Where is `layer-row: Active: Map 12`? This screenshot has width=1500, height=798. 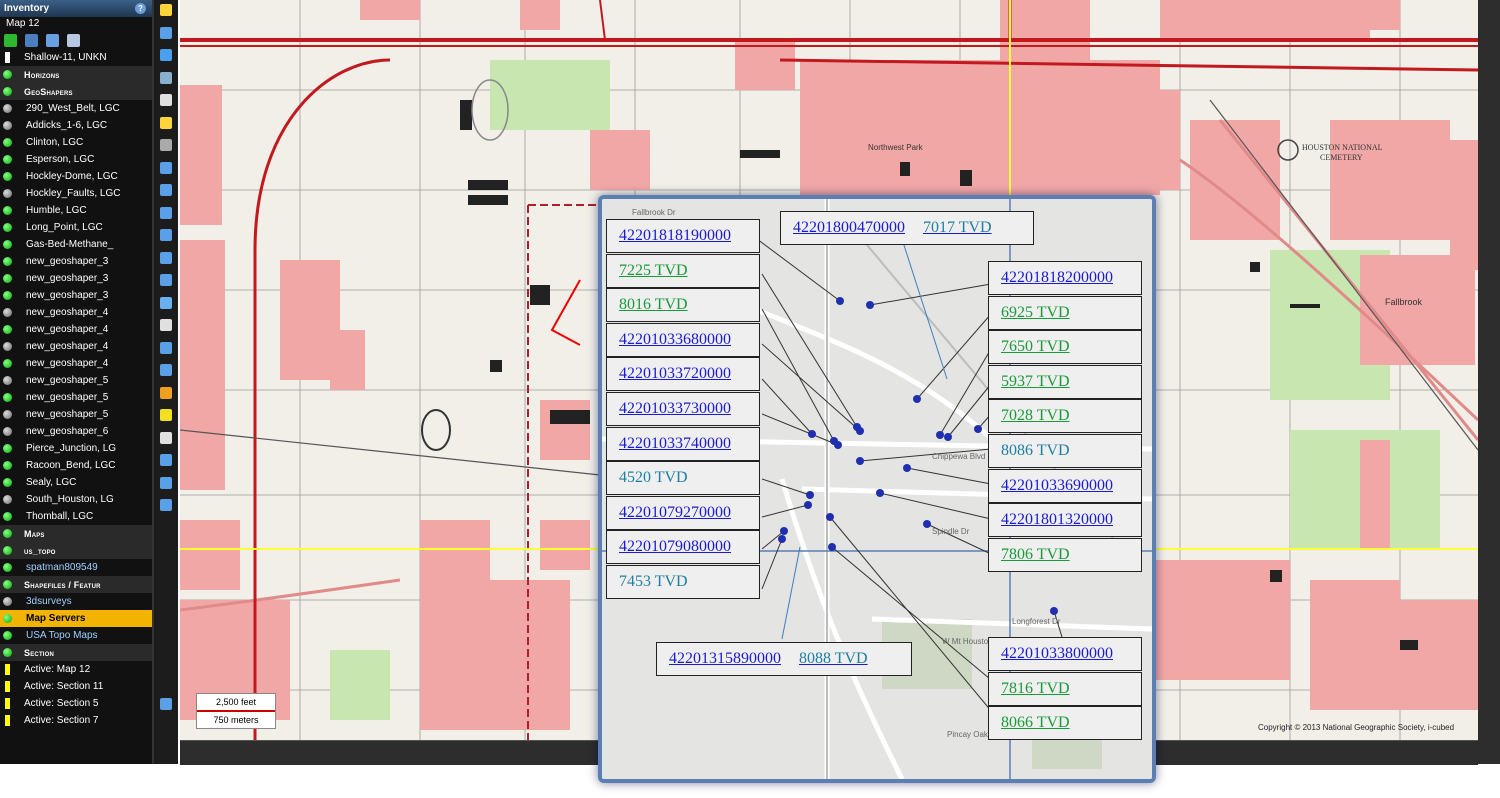 layer-row: Active: Map 12 is located at coordinates (76, 669).